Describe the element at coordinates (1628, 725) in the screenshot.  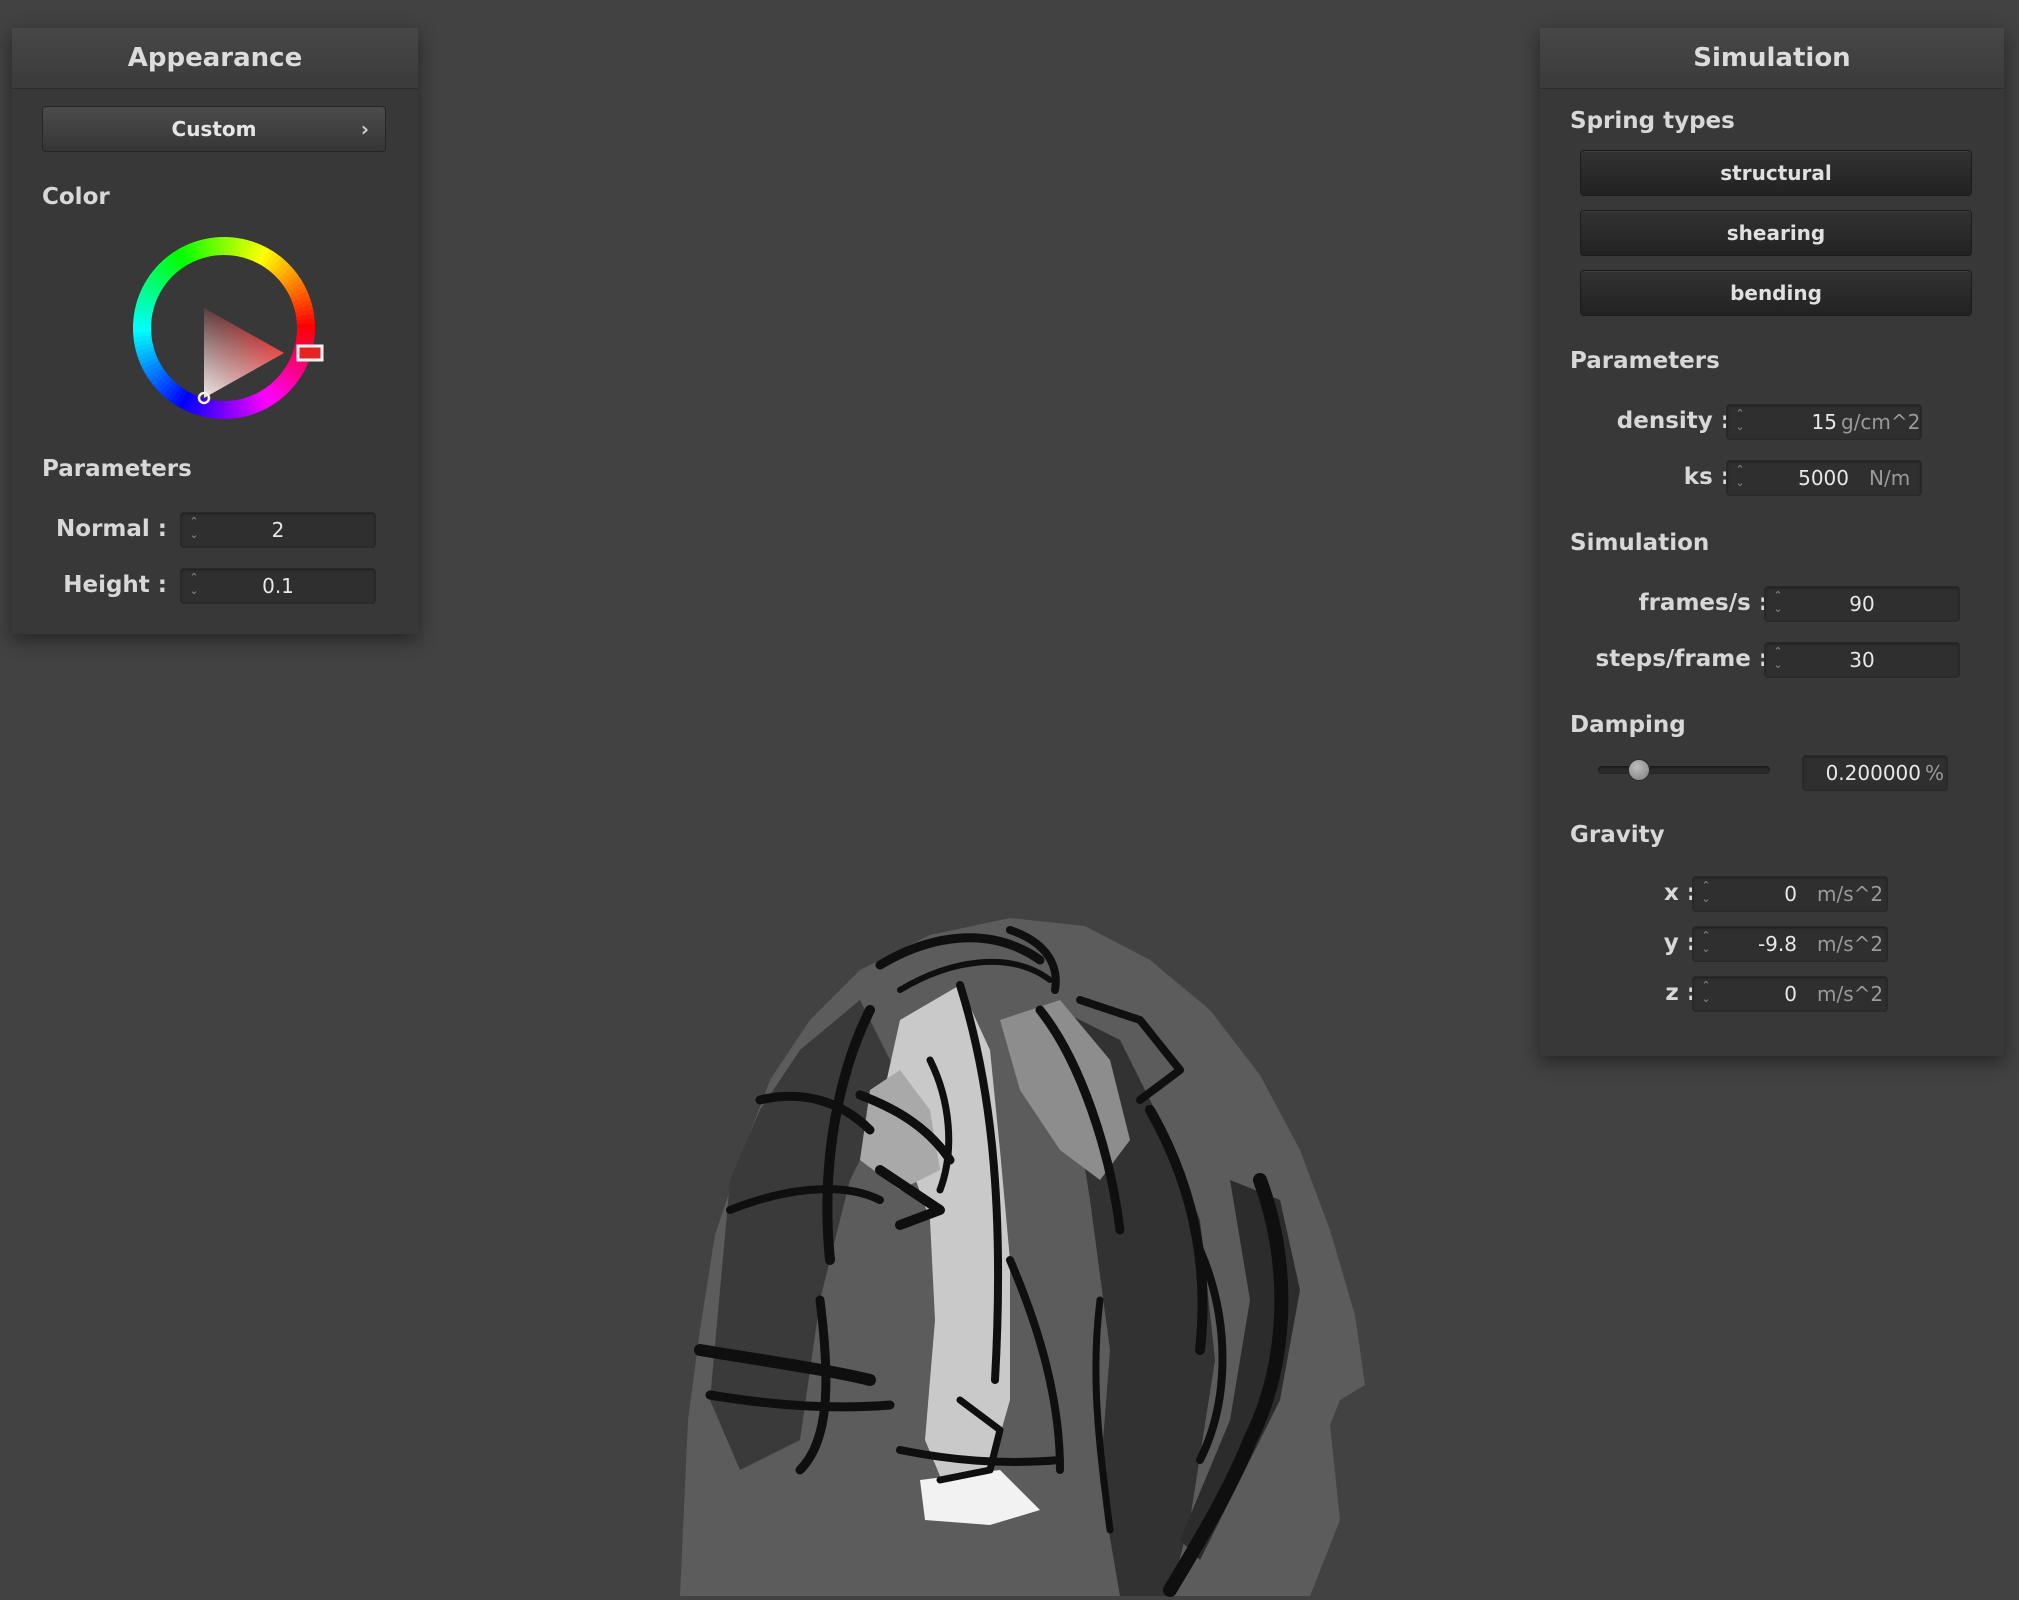
I see `damping-label: Damping` at that location.